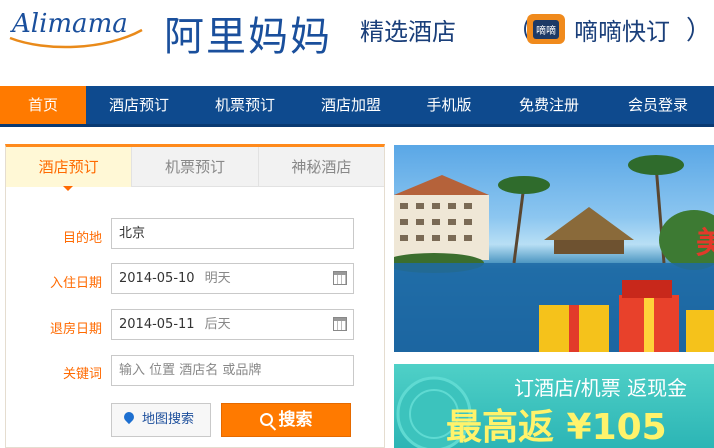  Describe the element at coordinates (139, 105) in the screenshot. I see `nav-hotel-booking: 酒店预订` at that location.